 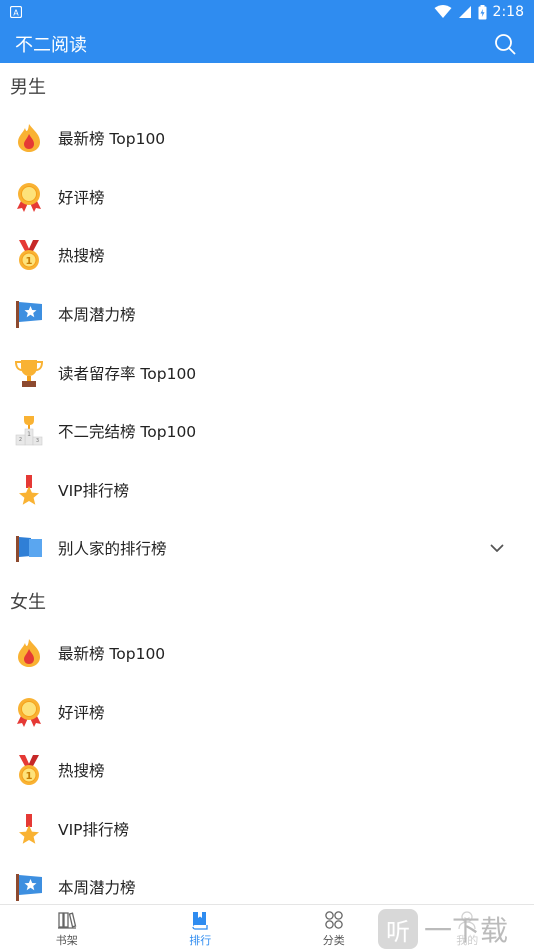 I want to click on watermark-text: 一下载, so click(x=466, y=930).